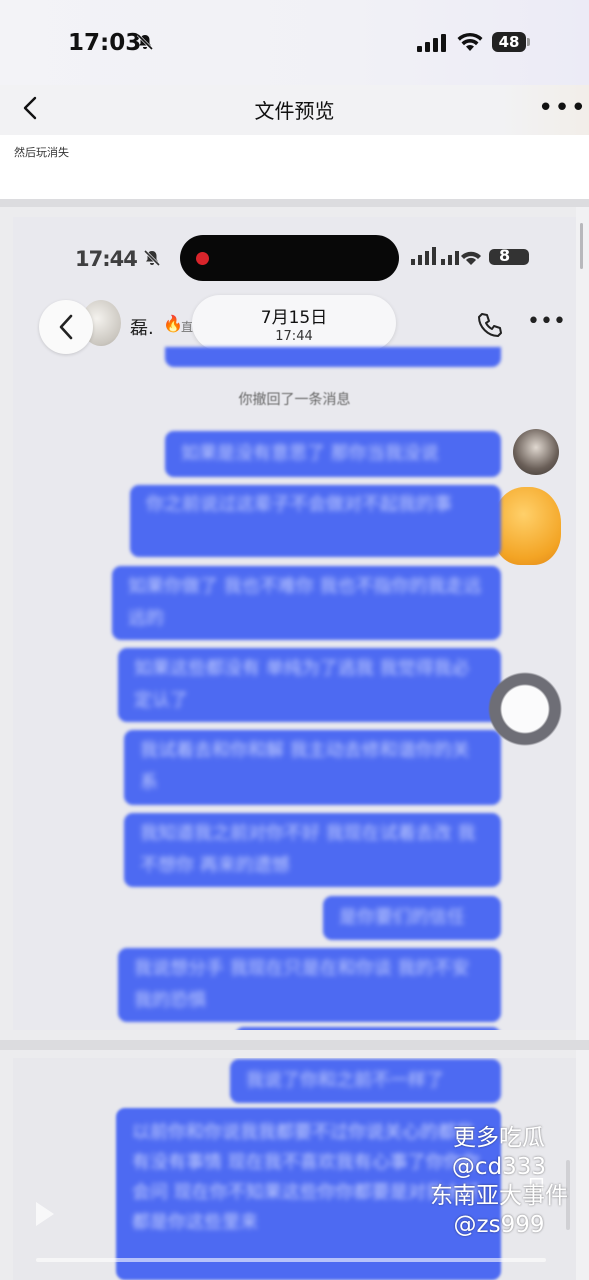 The height and width of the screenshot is (1280, 589). I want to click on overlay-line: 更多吃瓜, so click(499, 1138).